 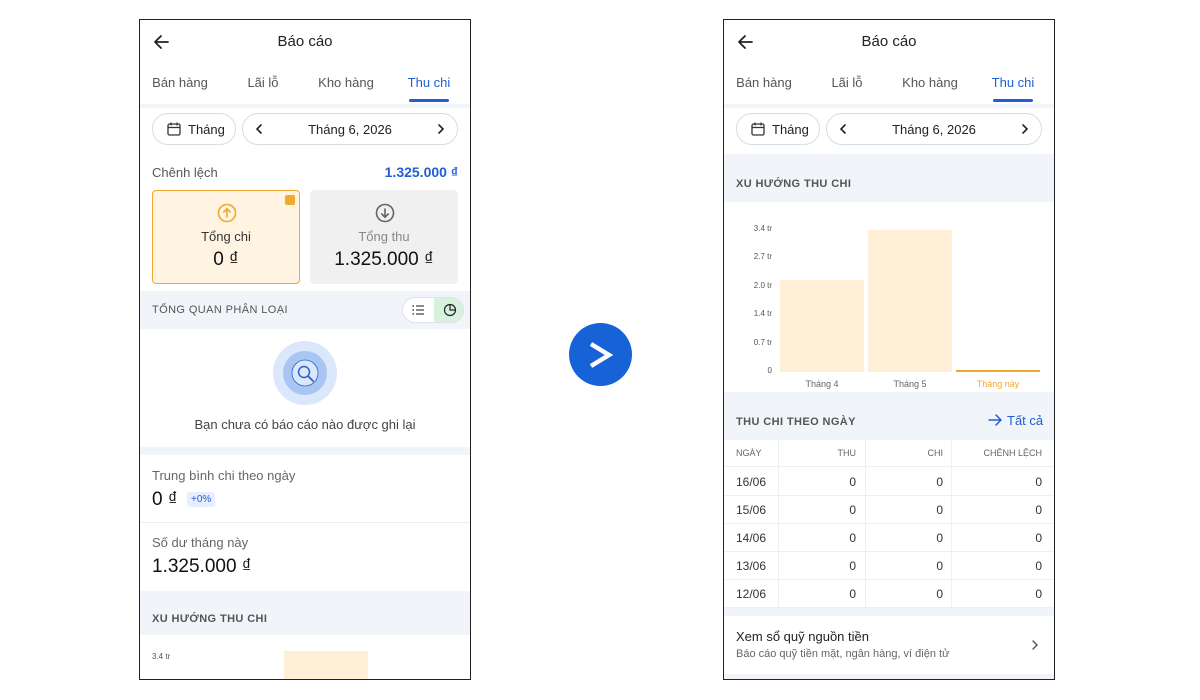 What do you see at coordinates (185, 172) in the screenshot?
I see `difference-label: Chênh lệch` at bounding box center [185, 172].